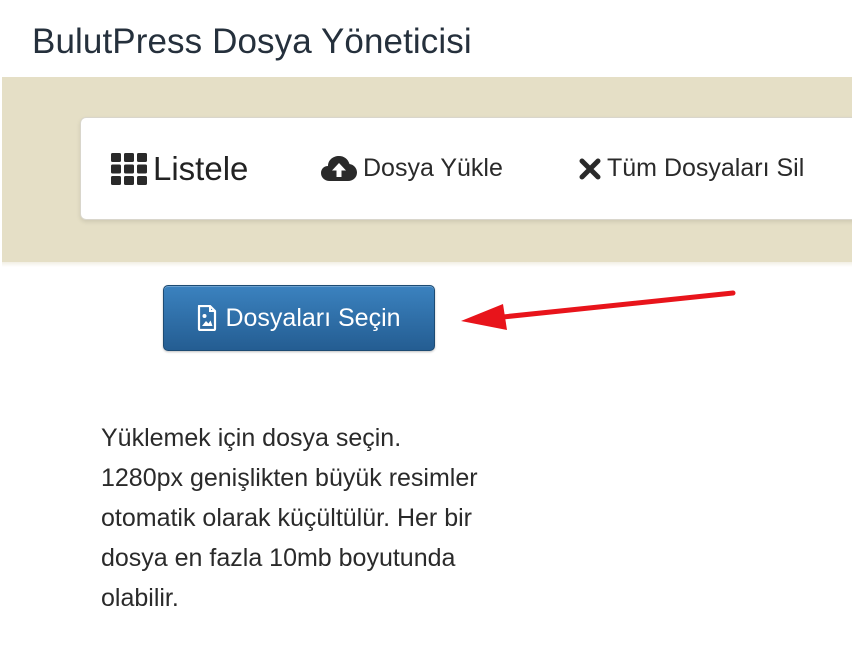 This screenshot has width=852, height=654. I want to click on cloud-upload-icon, so click(339, 168).